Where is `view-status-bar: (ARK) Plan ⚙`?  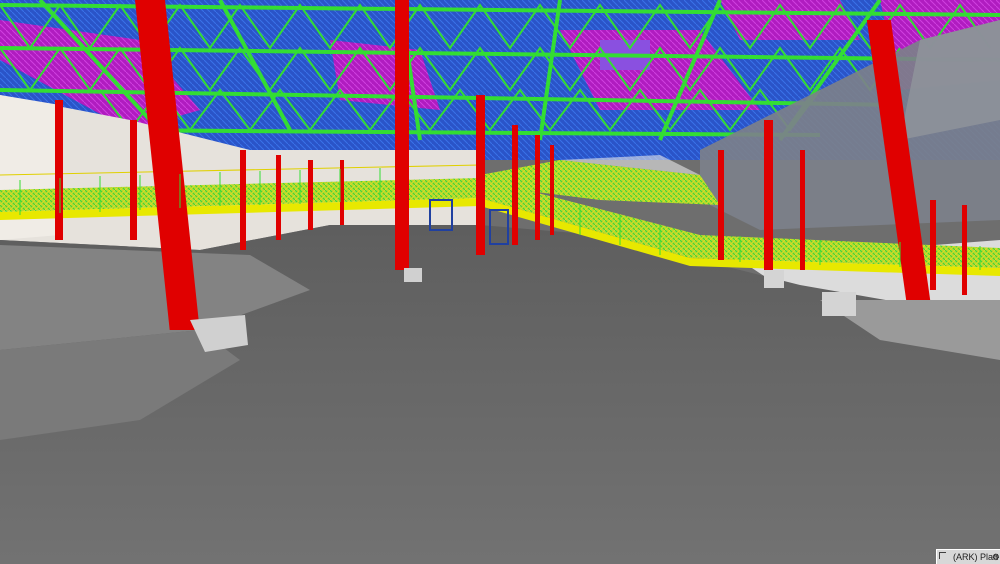 view-status-bar: (ARK) Plan ⚙ is located at coordinates (968, 556).